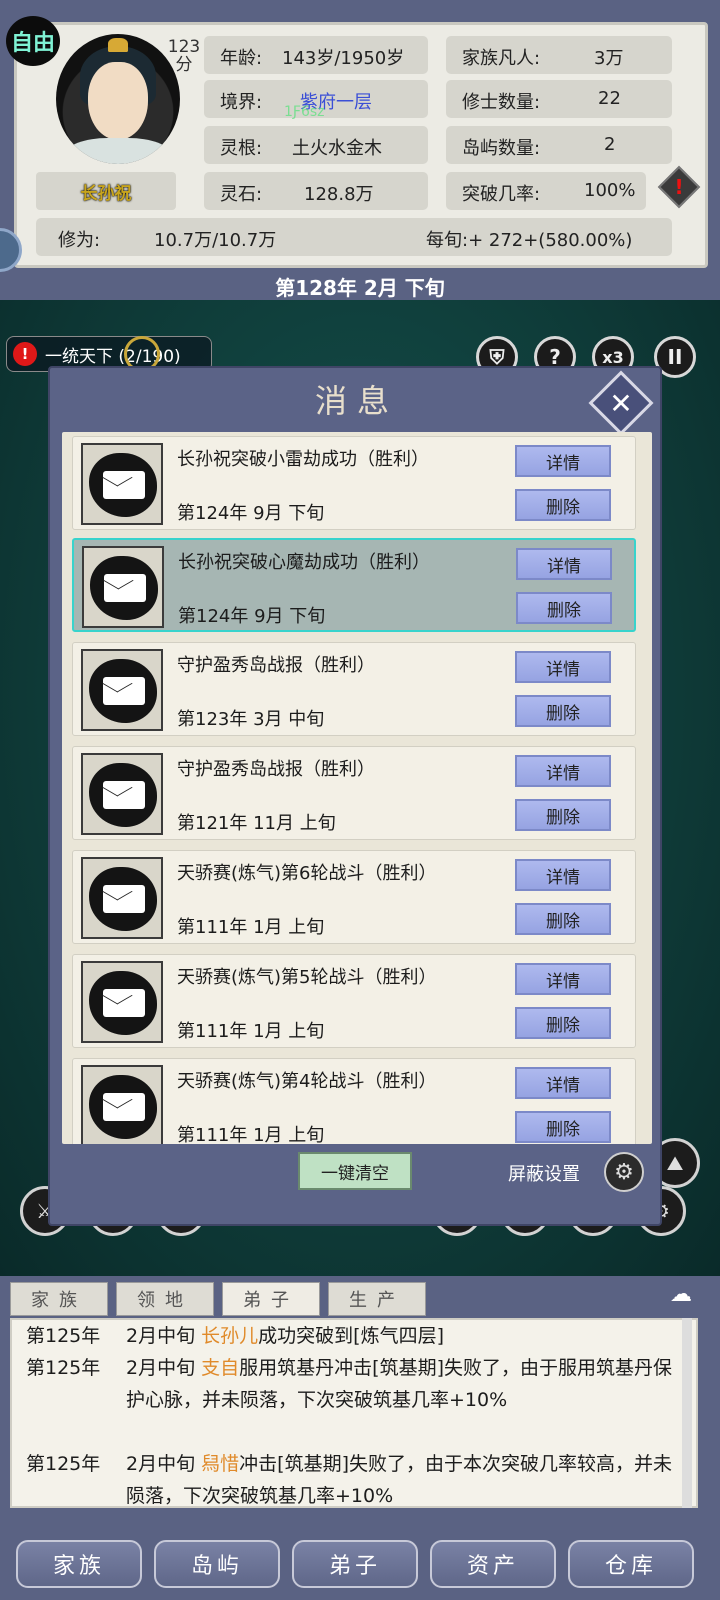 The width and height of the screenshot is (720, 1600). I want to click on nav-assets-button: 资产, so click(493, 1564).